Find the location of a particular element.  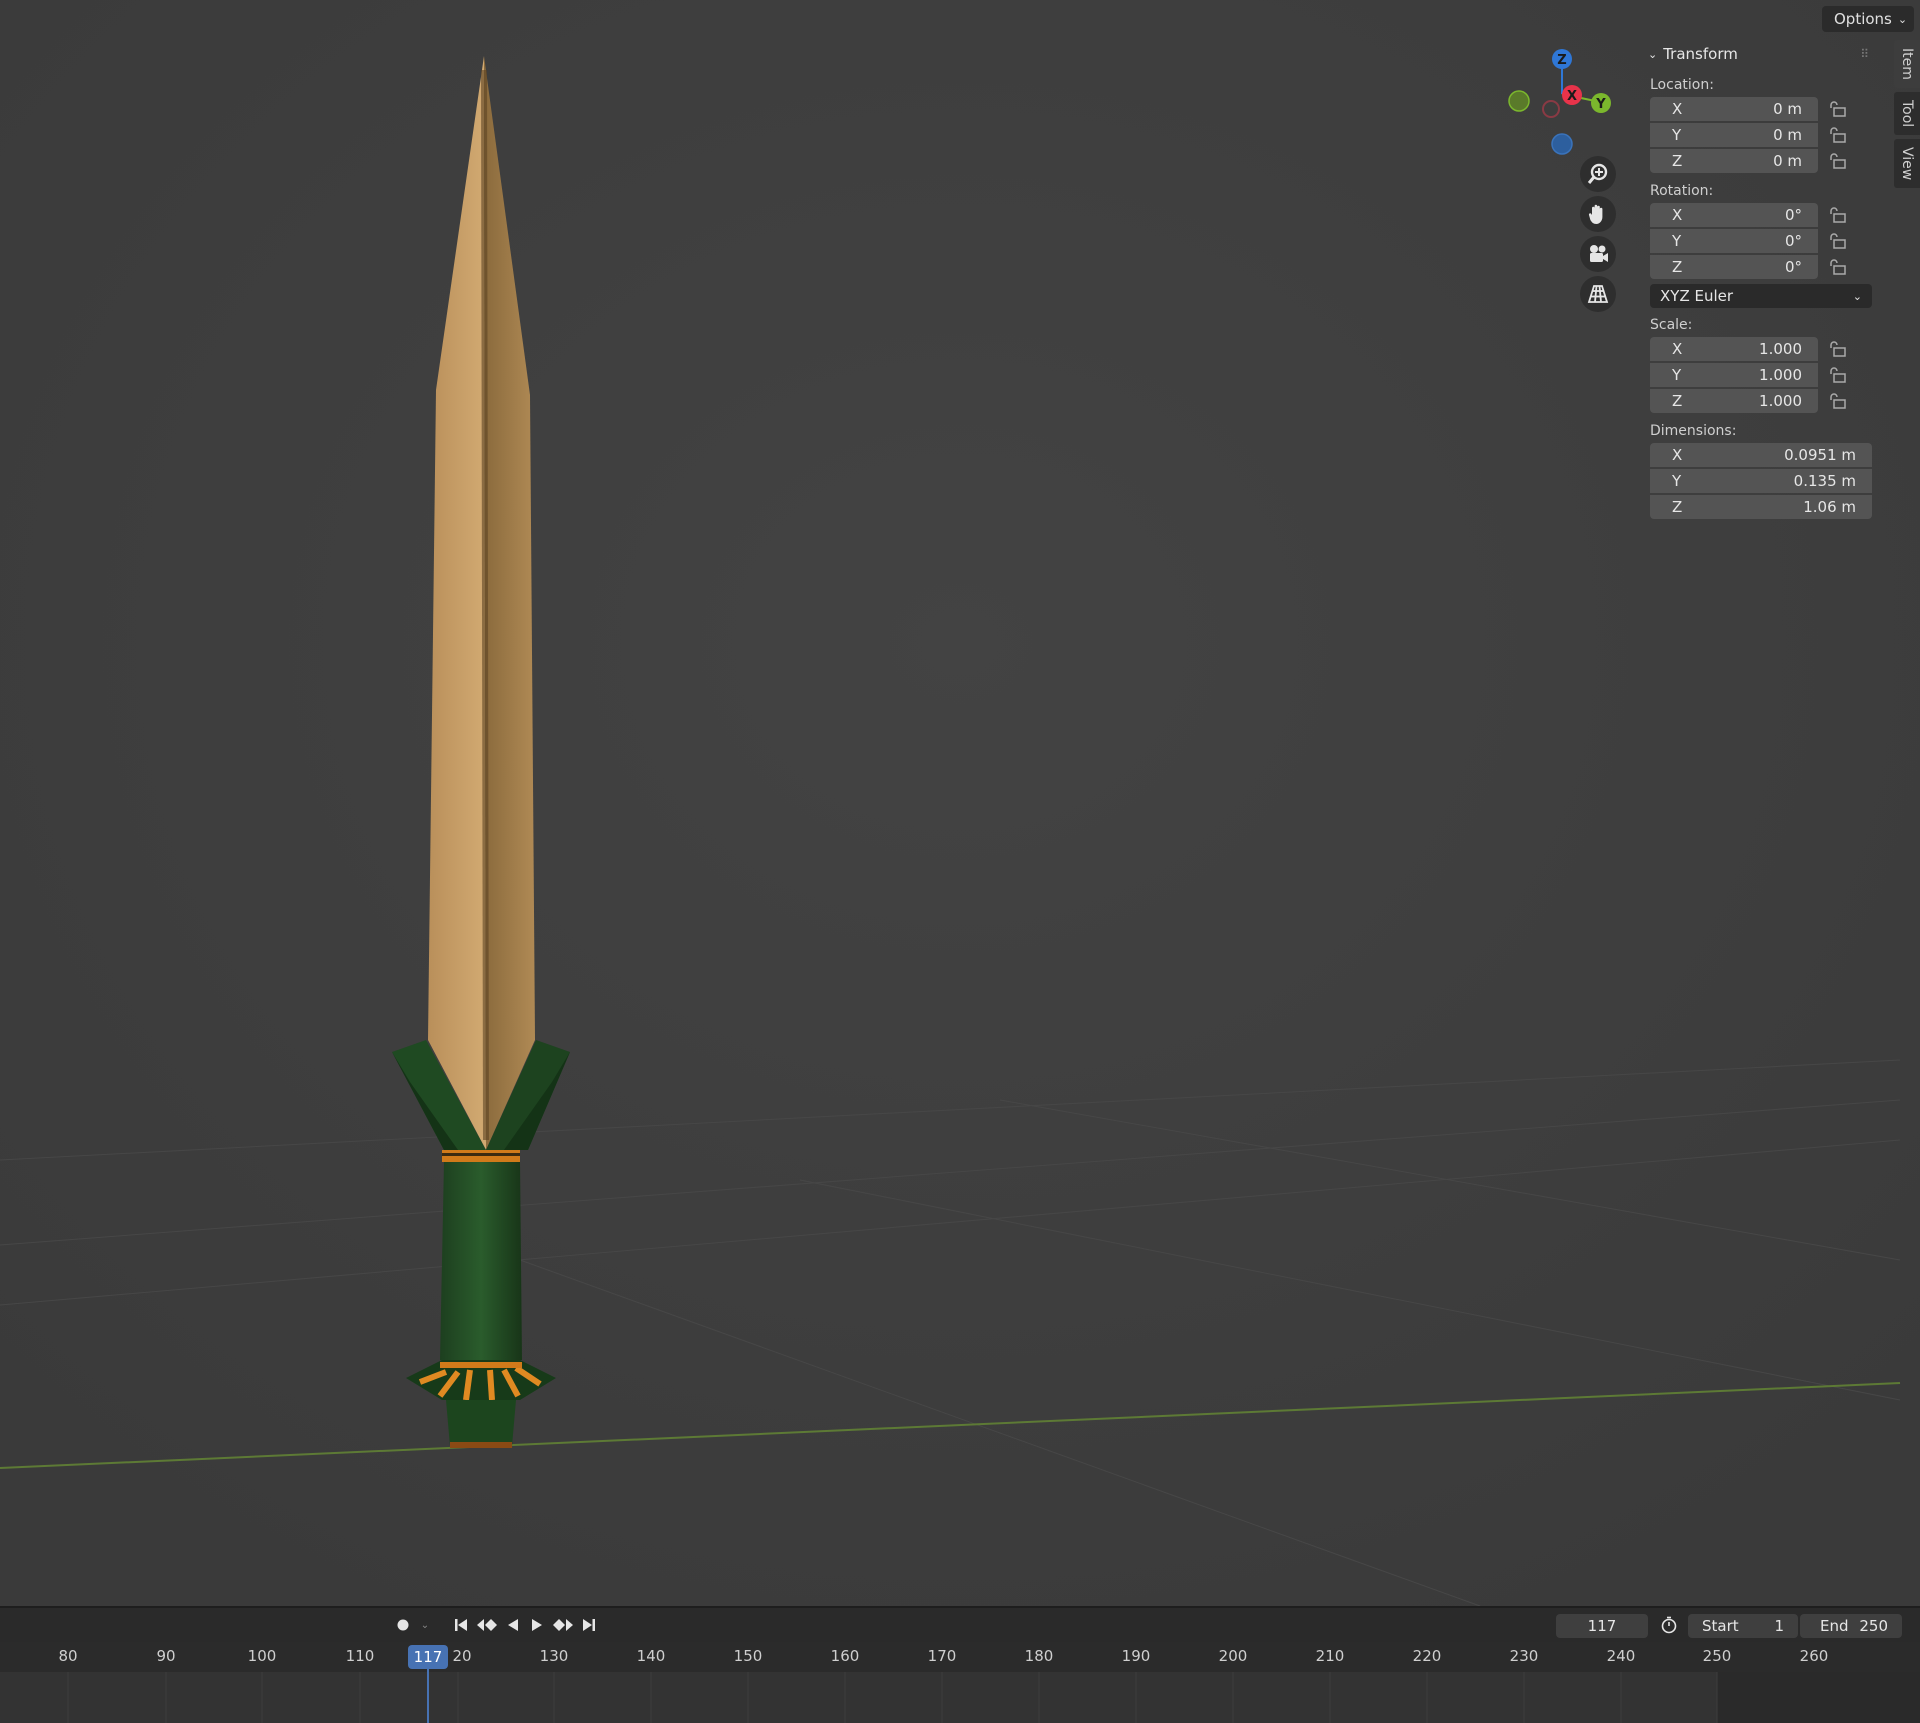

dimensions-x-field: X 0.0951 m is located at coordinates (1761, 455).